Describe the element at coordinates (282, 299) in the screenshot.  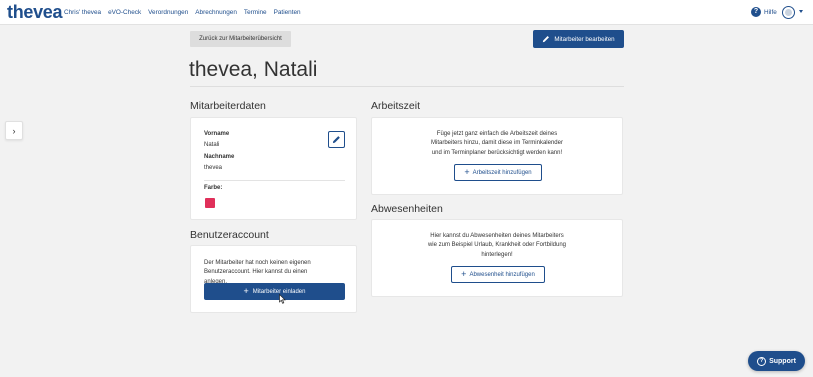
I see `mouse-cursor-icon` at that location.